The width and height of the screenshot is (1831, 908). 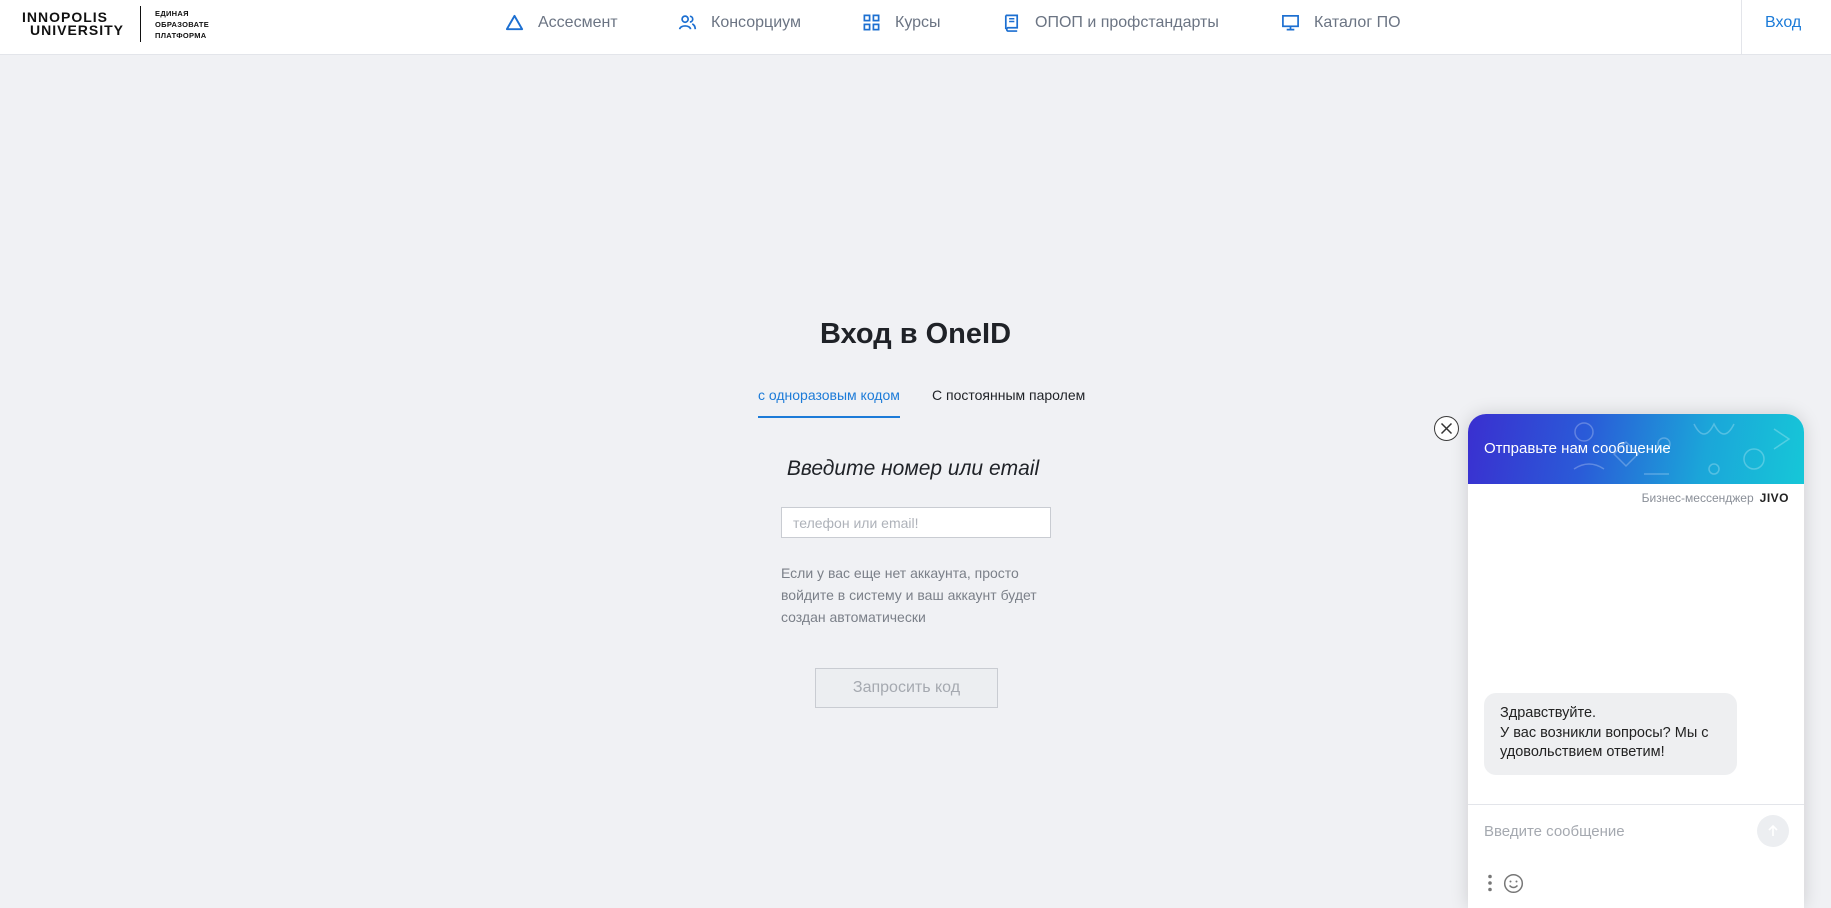 I want to click on nav-item-software-catalog: Каталог ПО, so click(x=1341, y=22).